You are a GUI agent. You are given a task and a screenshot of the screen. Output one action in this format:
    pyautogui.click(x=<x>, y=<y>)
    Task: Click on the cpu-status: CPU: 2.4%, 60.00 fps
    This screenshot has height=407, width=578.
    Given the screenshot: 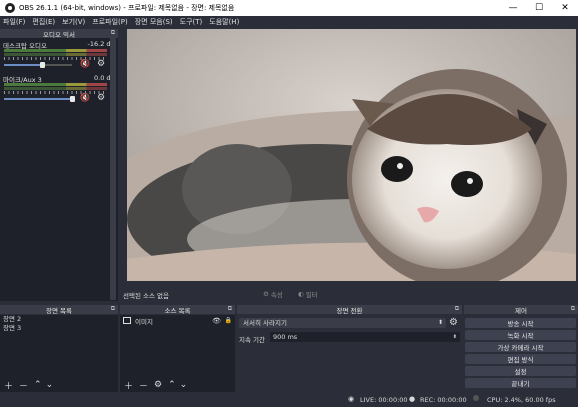 What is the action you would take?
    pyautogui.click(x=521, y=400)
    